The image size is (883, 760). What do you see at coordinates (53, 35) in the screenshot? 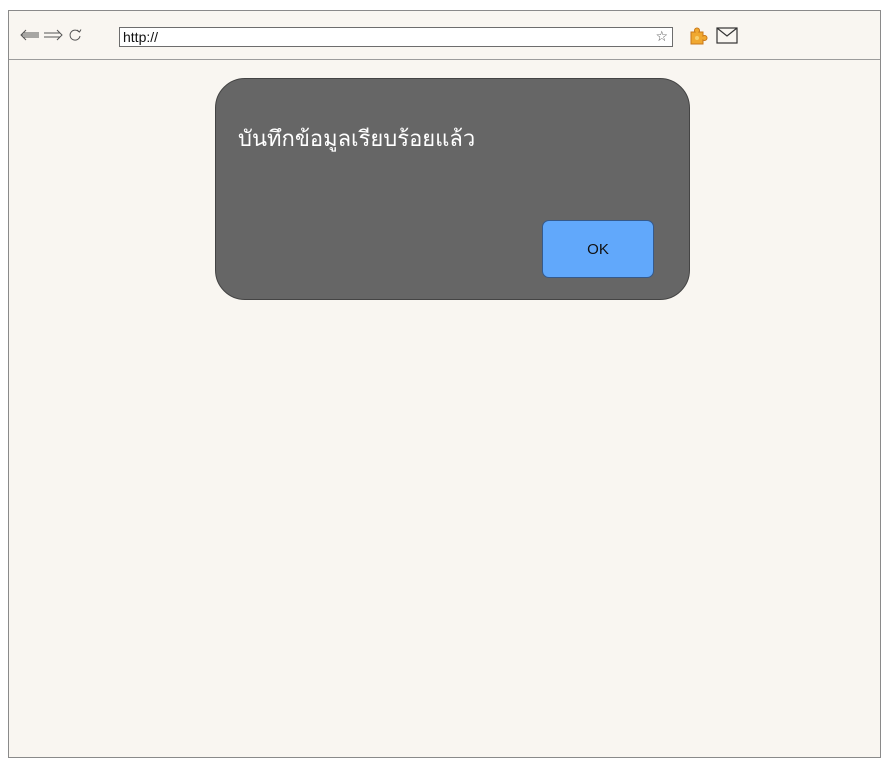
I see `forward-arrow-icon` at bounding box center [53, 35].